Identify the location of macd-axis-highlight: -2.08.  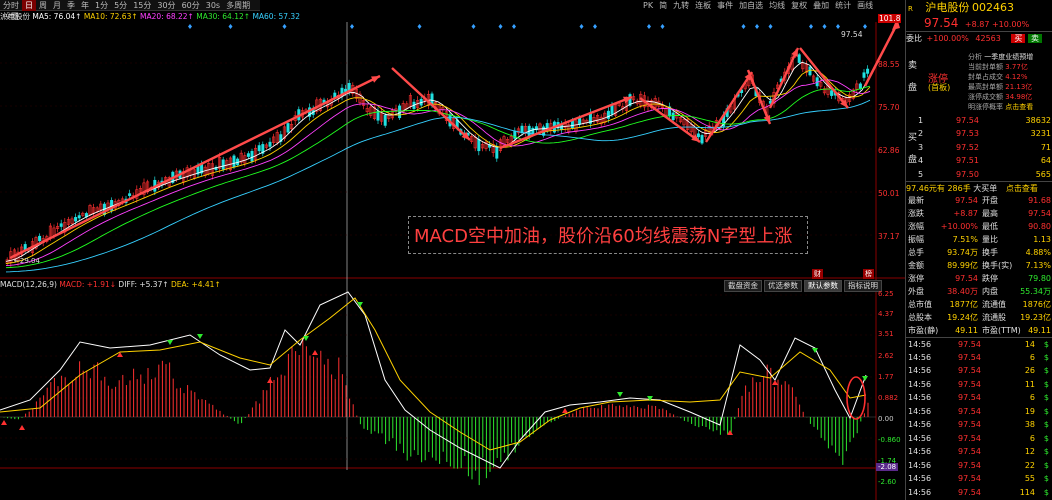
(887, 467).